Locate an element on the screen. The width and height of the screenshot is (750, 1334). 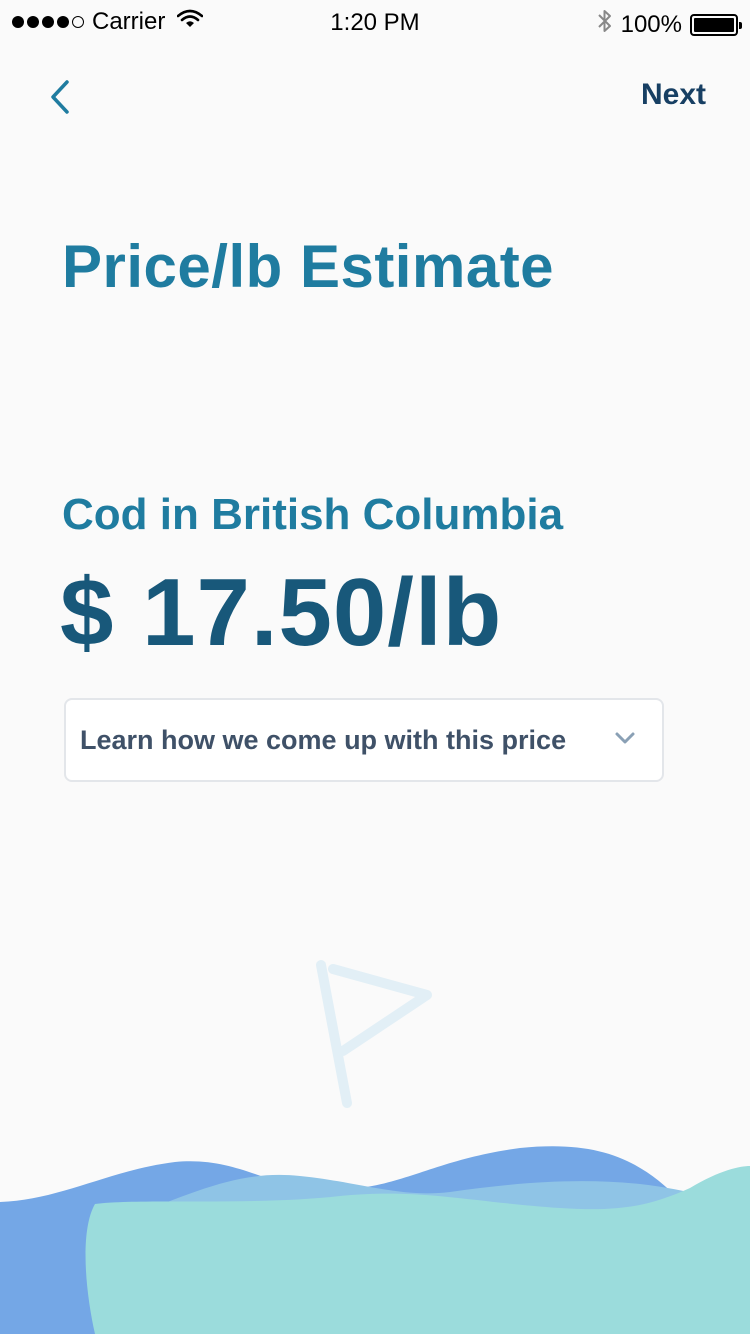
bluetooth-icon is located at coordinates (605, 24).